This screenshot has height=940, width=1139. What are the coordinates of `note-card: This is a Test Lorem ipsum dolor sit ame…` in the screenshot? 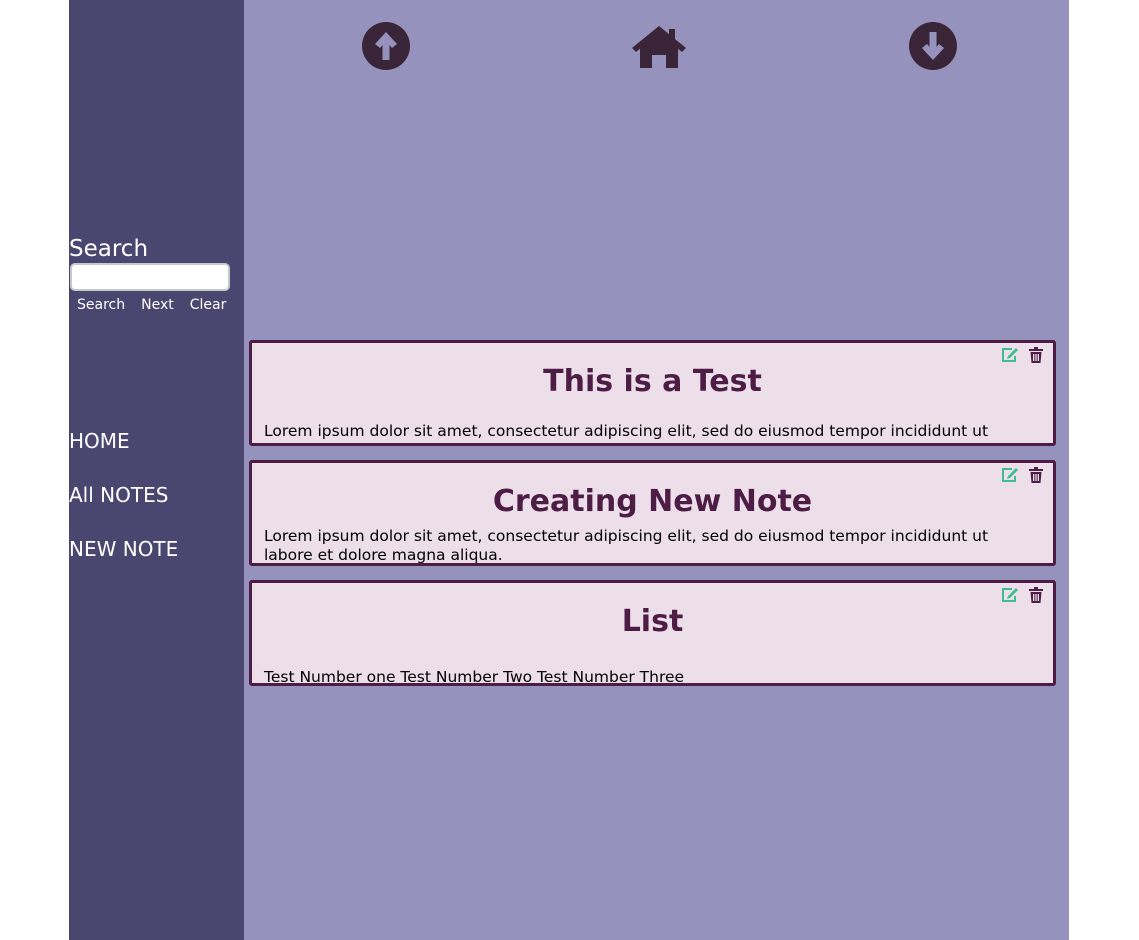 It's located at (652, 393).